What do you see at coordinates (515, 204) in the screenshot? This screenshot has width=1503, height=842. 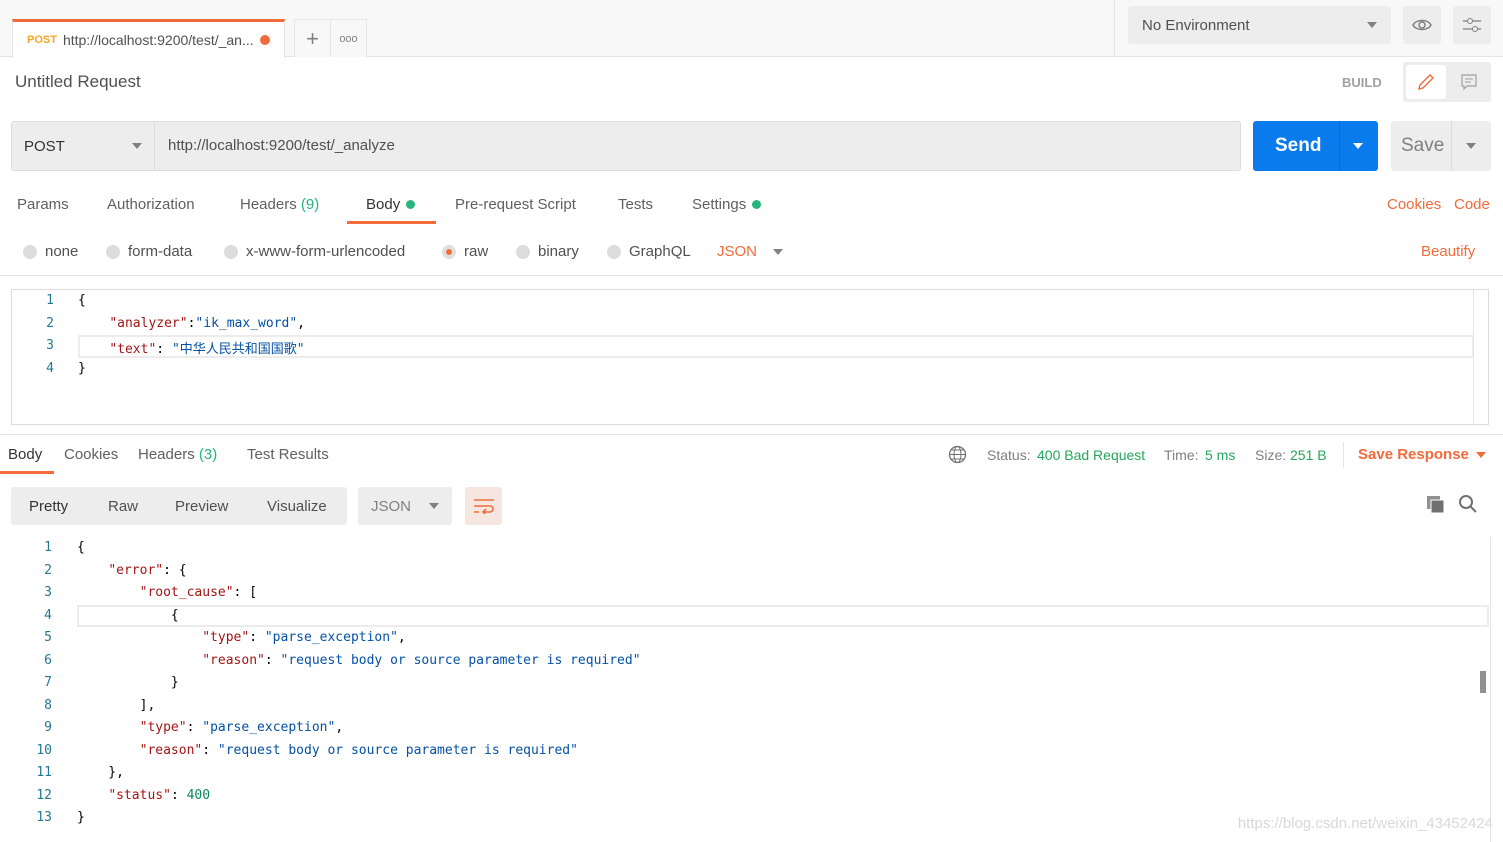 I see `tab-pre-request-script: Pre-request Script` at bounding box center [515, 204].